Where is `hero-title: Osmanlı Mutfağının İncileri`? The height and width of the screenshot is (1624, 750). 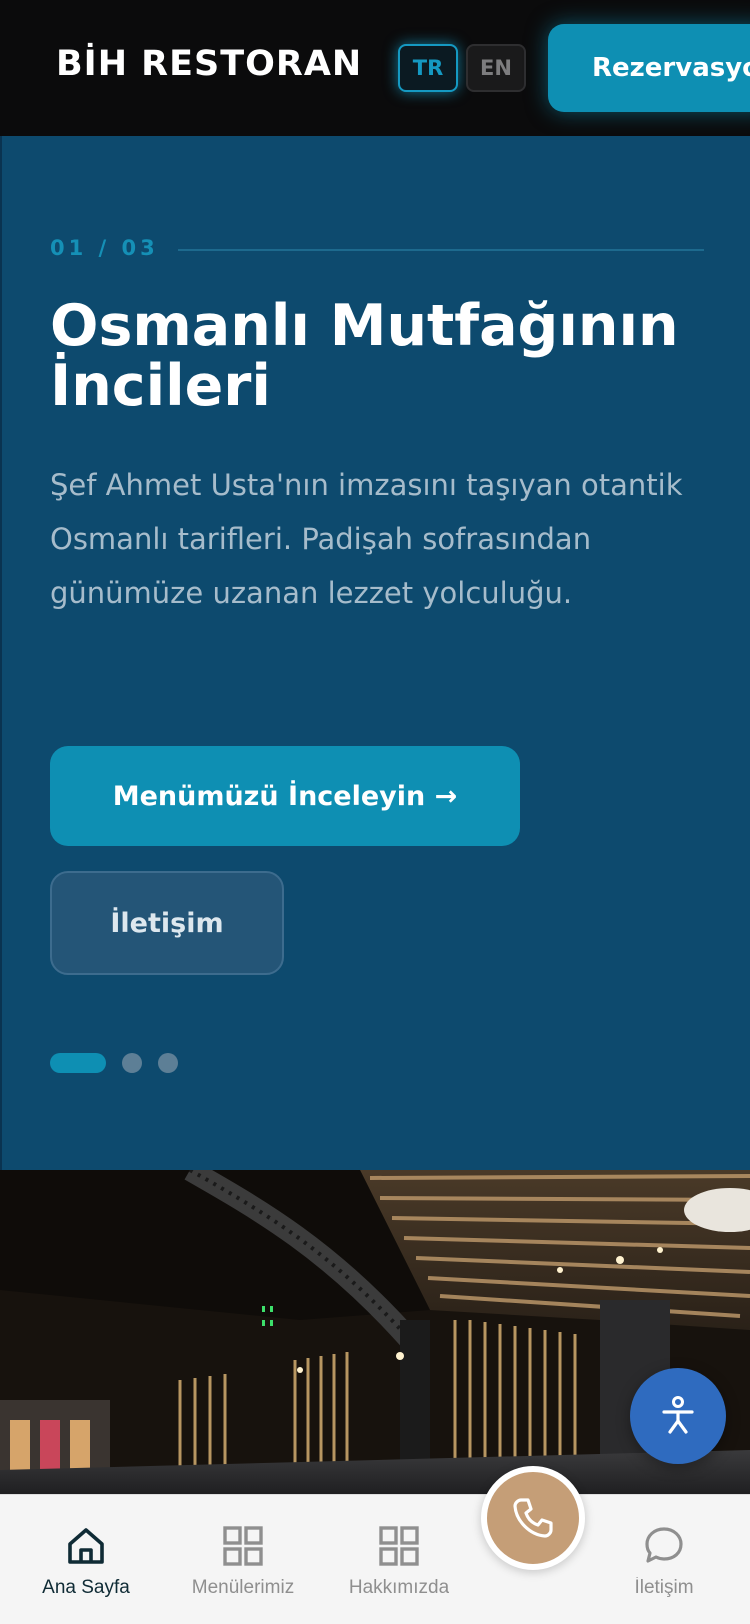 hero-title: Osmanlı Mutfağının İncileri is located at coordinates (364, 356).